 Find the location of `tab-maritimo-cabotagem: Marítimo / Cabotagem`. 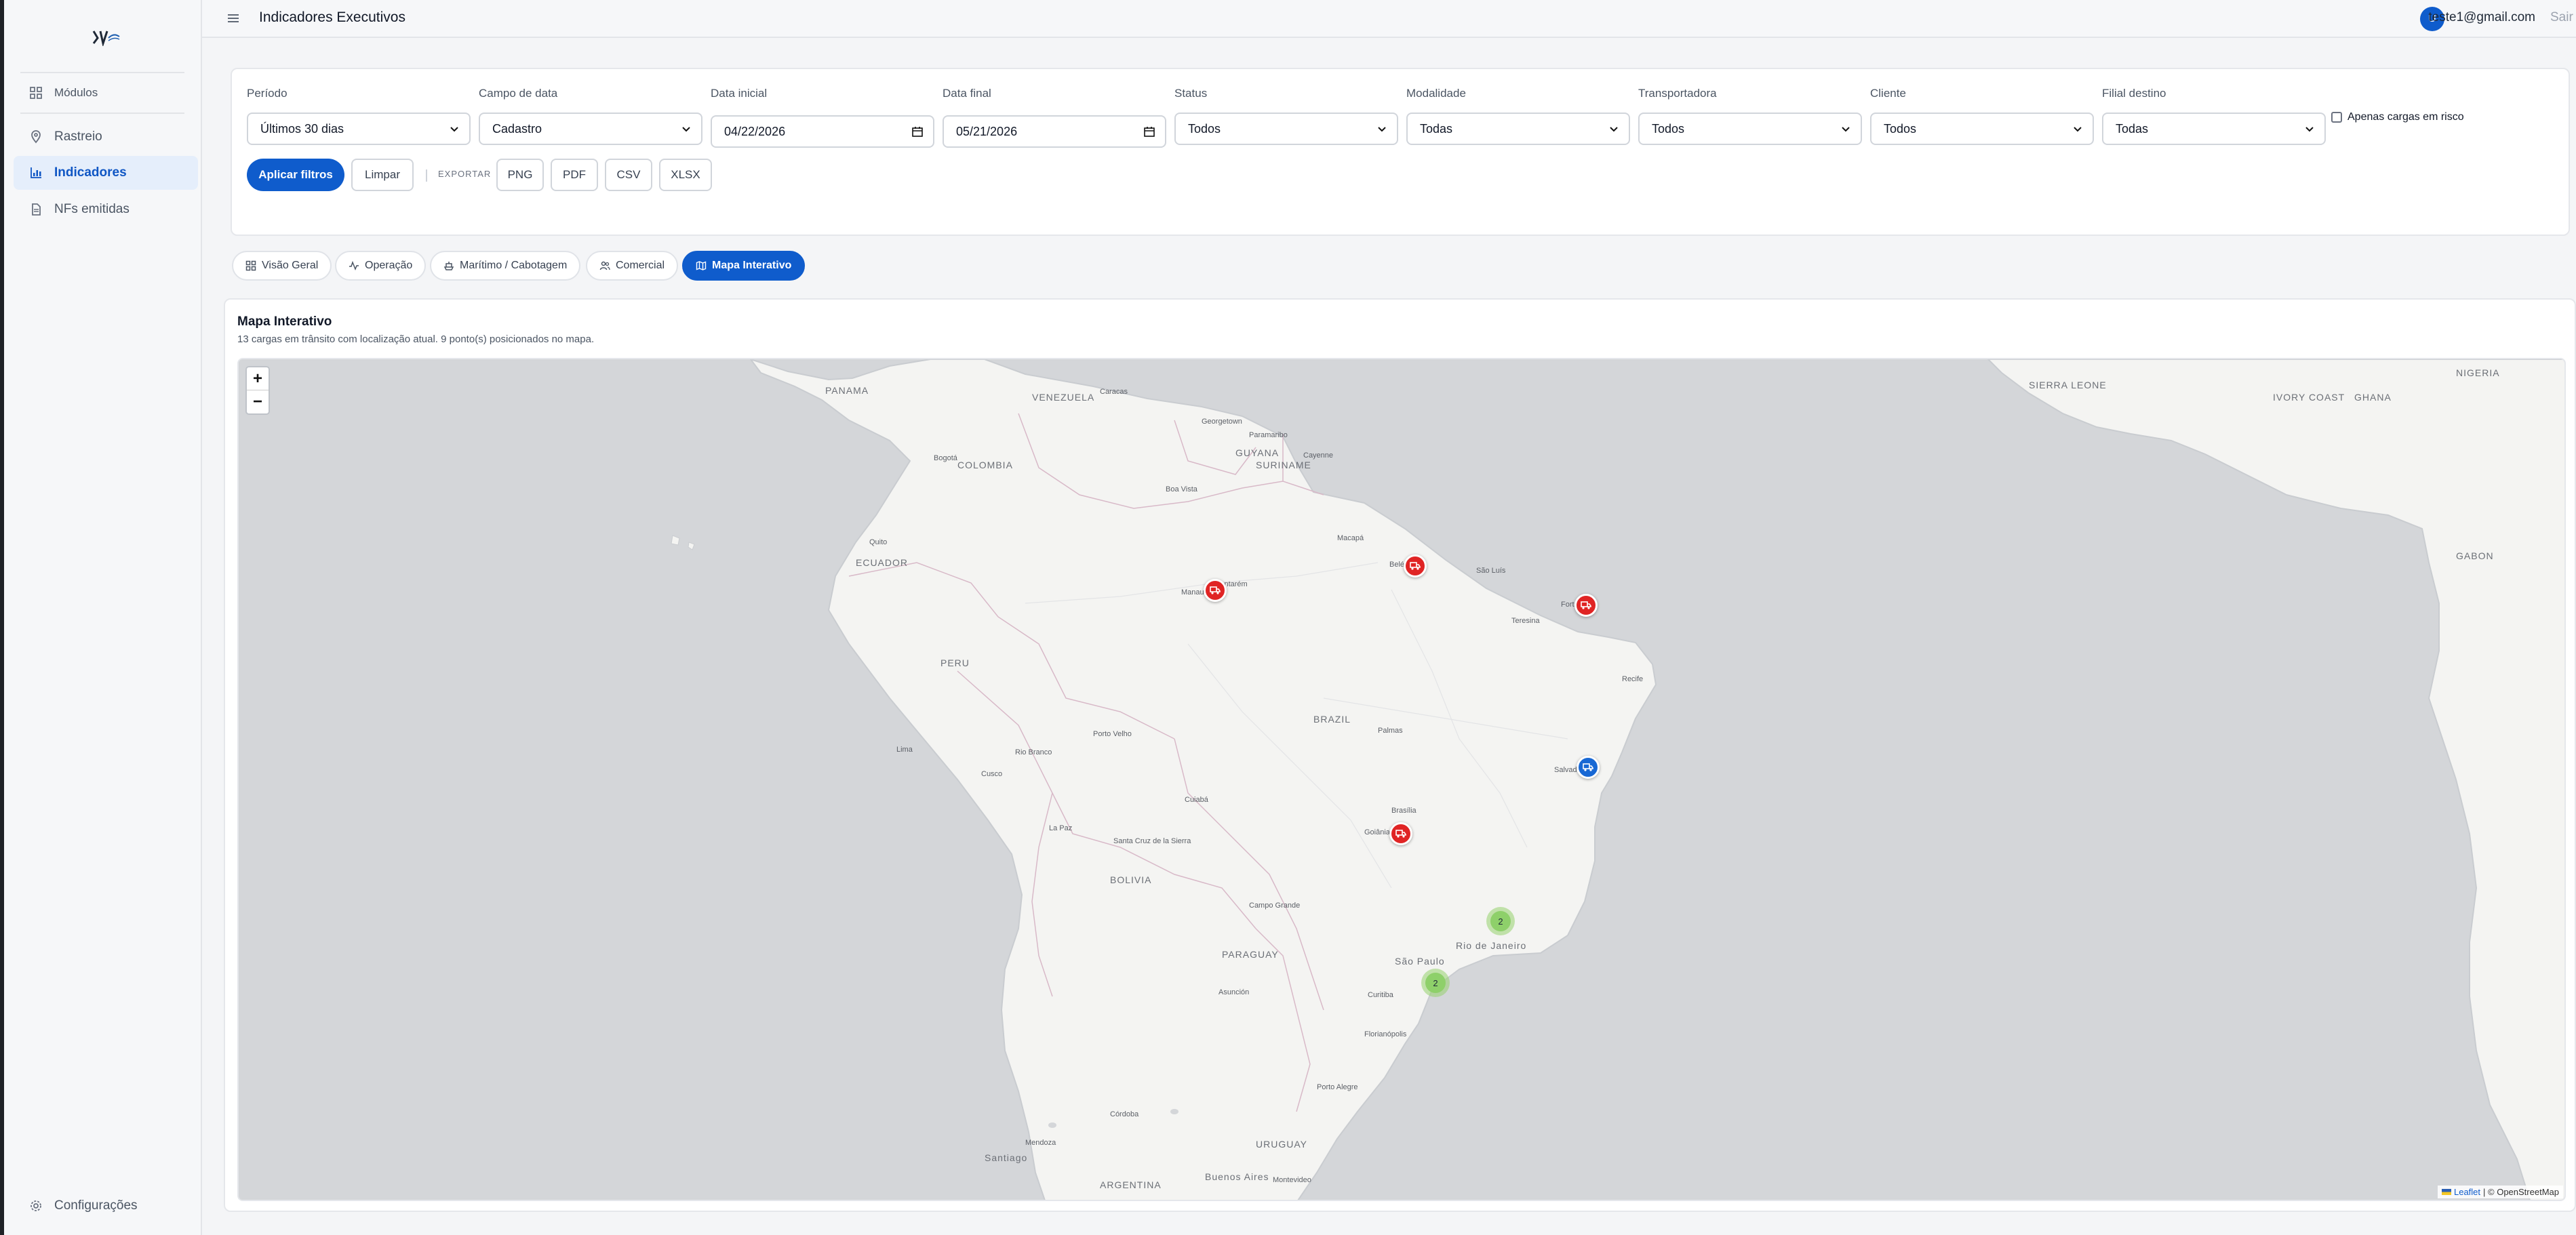

tab-maritimo-cabotagem: Marítimo / Cabotagem is located at coordinates (506, 266).